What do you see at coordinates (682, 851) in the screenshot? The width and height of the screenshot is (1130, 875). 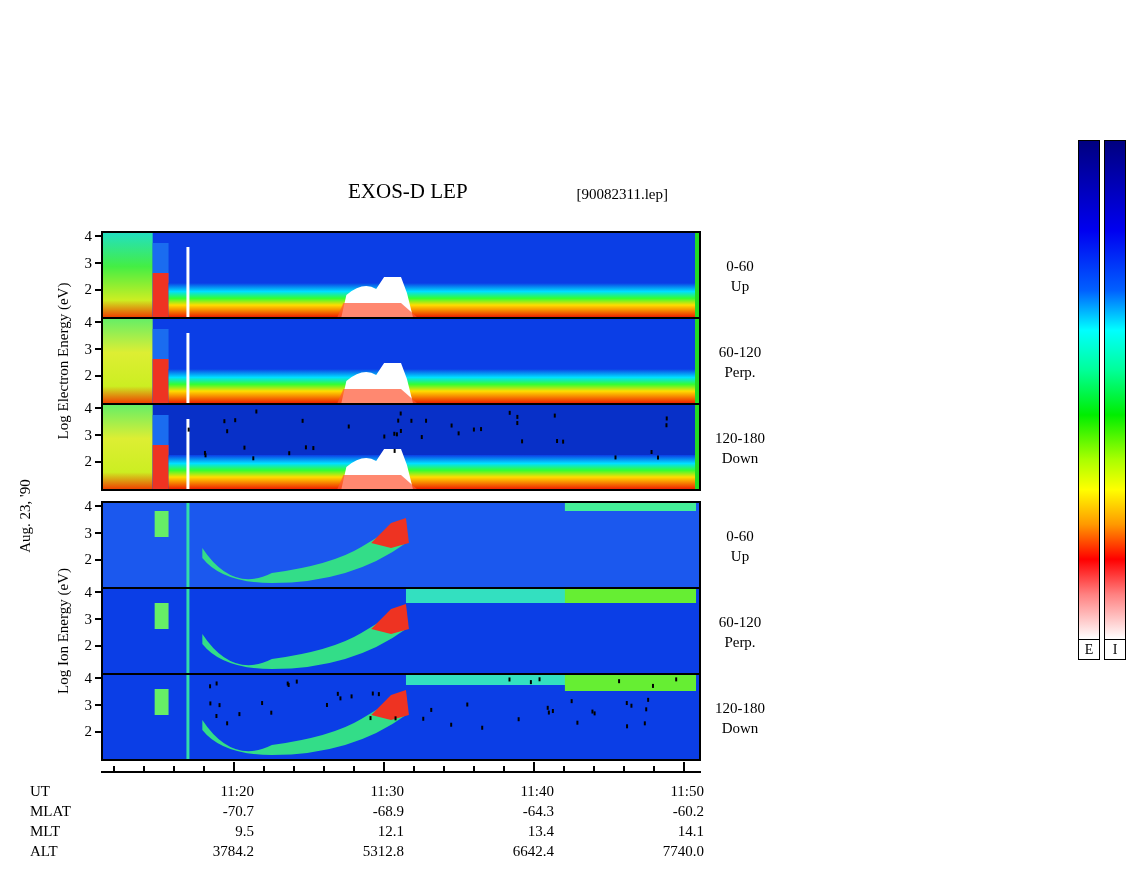 I see `axis-value: 7740.0` at bounding box center [682, 851].